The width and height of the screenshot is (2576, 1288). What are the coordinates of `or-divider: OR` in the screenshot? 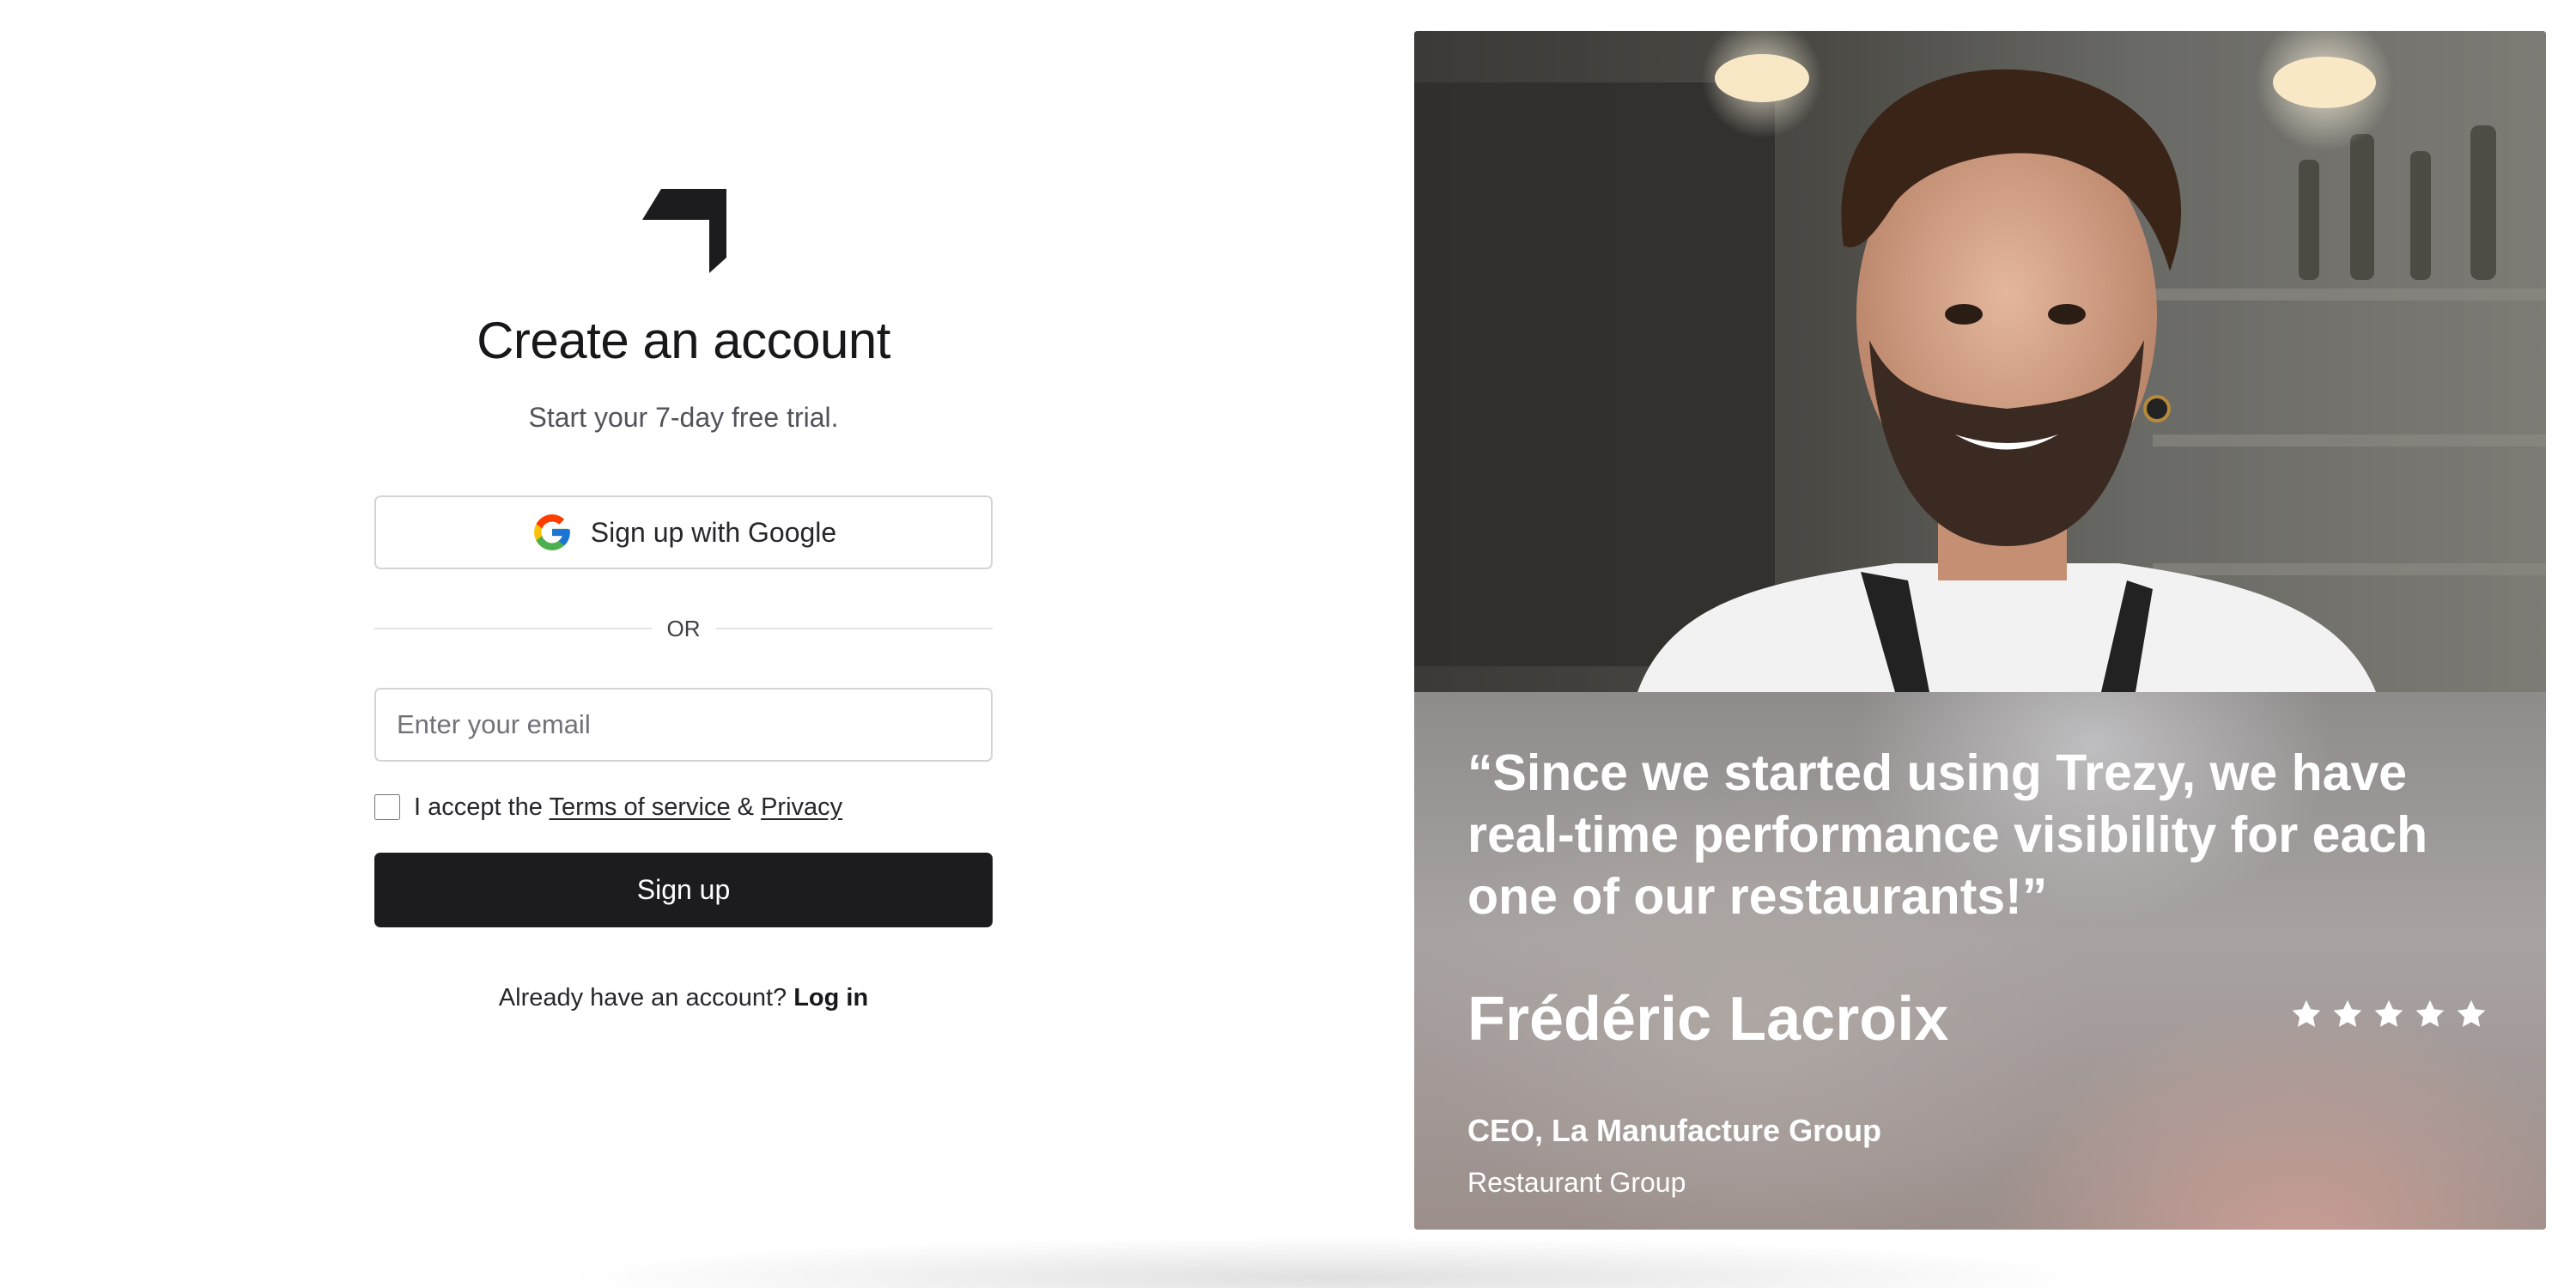 It's located at (684, 629).